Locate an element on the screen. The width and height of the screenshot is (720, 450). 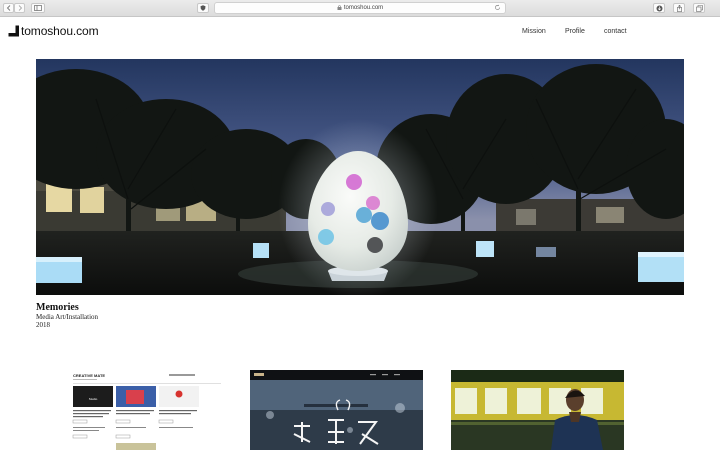
tabs-icon is located at coordinates (699, 8).